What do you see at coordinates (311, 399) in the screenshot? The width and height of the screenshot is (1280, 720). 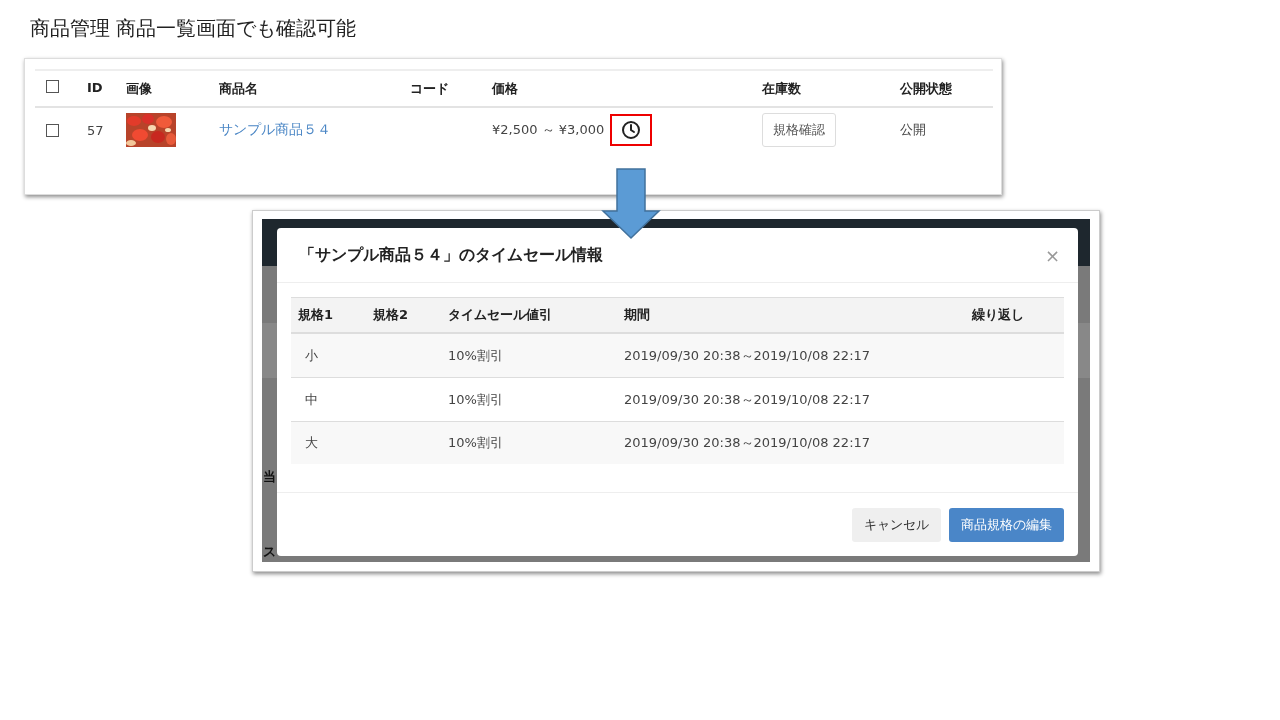 I see `table-cell: 中` at bounding box center [311, 399].